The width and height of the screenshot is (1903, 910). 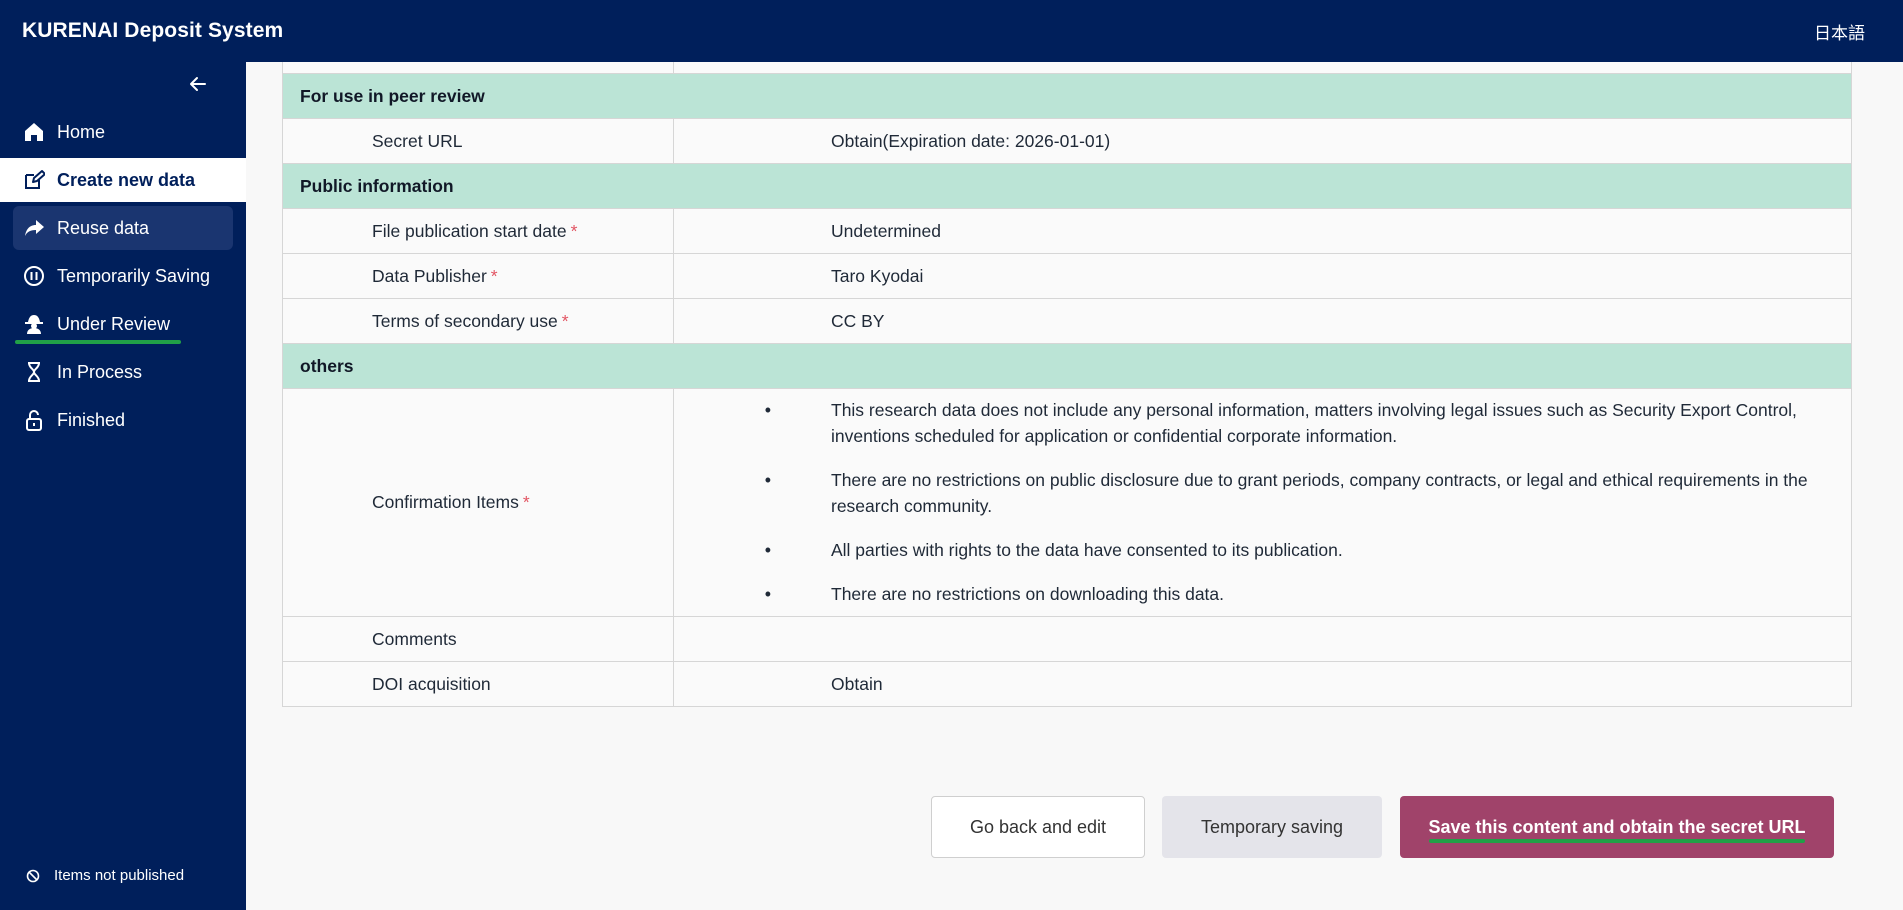 I want to click on app-title: KURENAI Deposit System, so click(x=153, y=30).